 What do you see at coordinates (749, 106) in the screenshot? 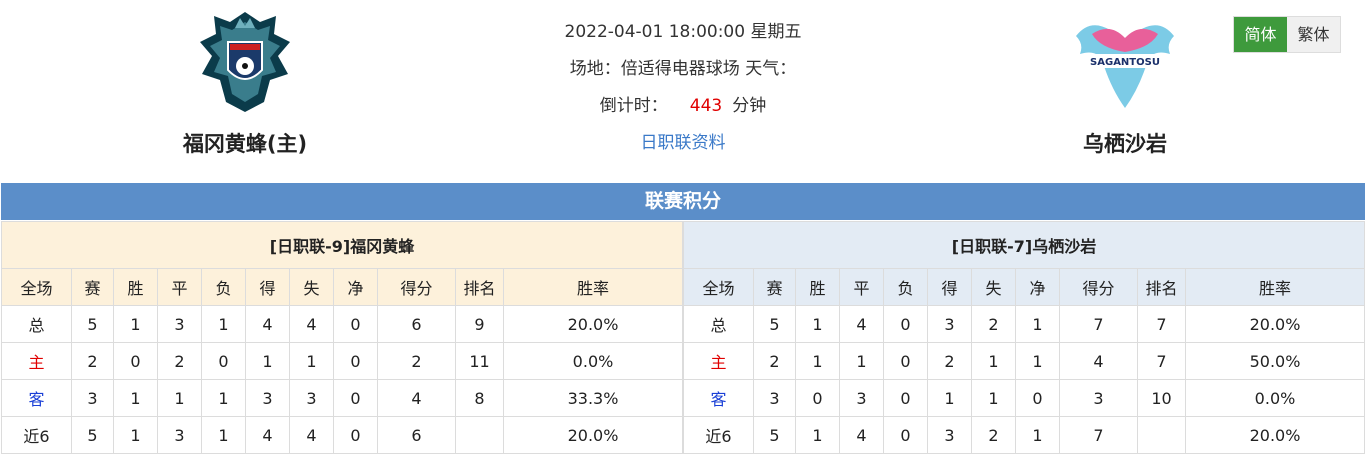
I see `countdown-unit: 分钟` at bounding box center [749, 106].